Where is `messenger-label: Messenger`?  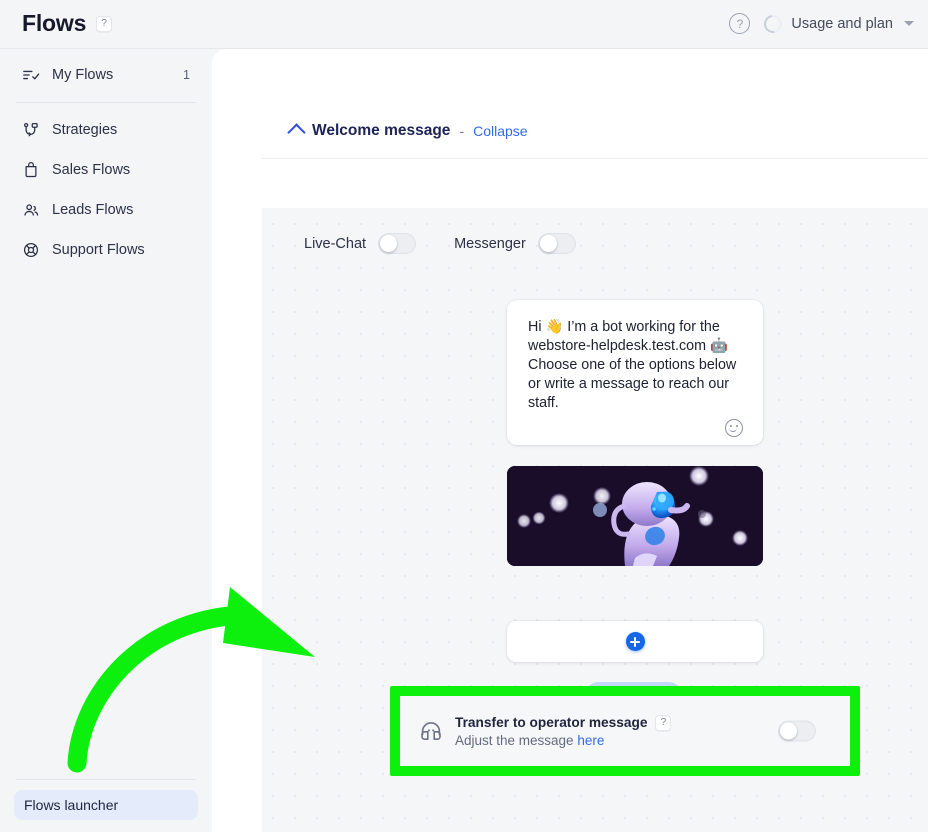 messenger-label: Messenger is located at coordinates (490, 243).